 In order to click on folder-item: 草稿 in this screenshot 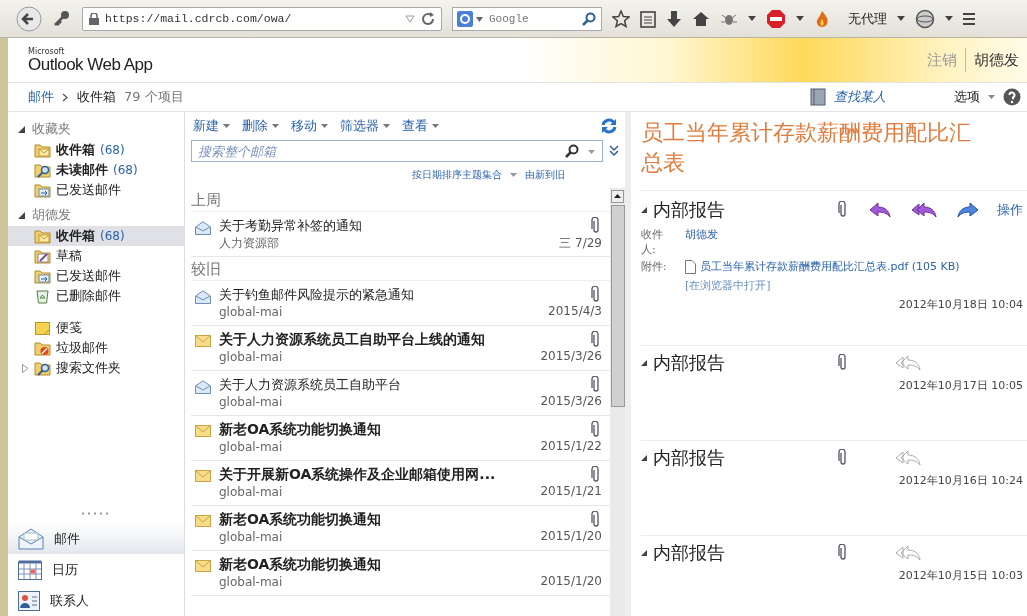, I will do `click(96, 256)`.